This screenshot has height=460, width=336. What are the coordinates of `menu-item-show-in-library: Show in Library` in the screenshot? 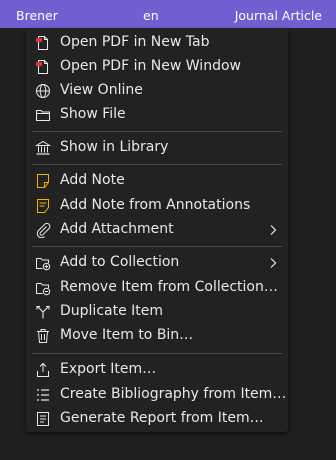 It's located at (157, 148).